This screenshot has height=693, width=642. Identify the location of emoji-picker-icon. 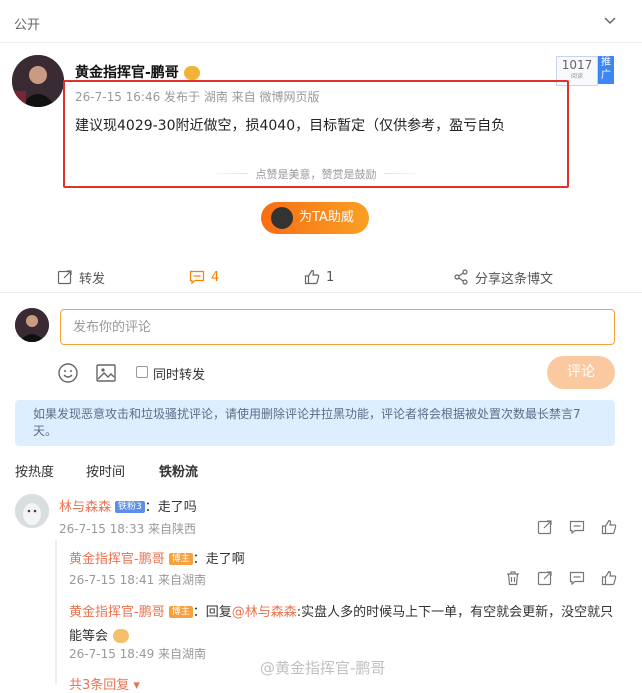
(68, 373).